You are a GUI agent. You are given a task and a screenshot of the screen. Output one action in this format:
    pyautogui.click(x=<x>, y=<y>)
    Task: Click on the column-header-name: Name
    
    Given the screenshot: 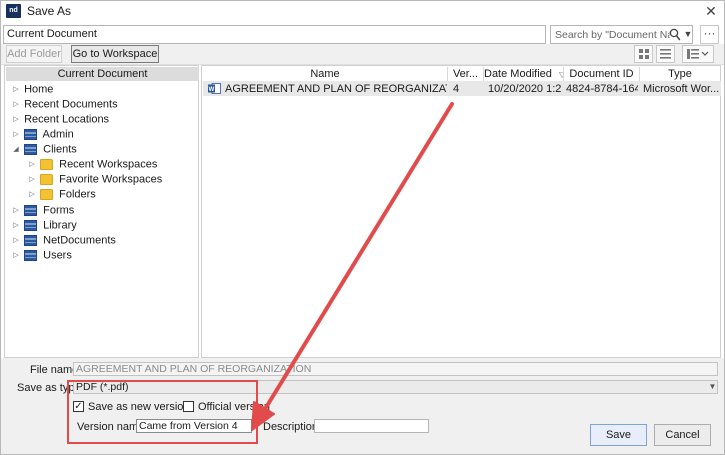 What is the action you would take?
    pyautogui.click(x=325, y=74)
    